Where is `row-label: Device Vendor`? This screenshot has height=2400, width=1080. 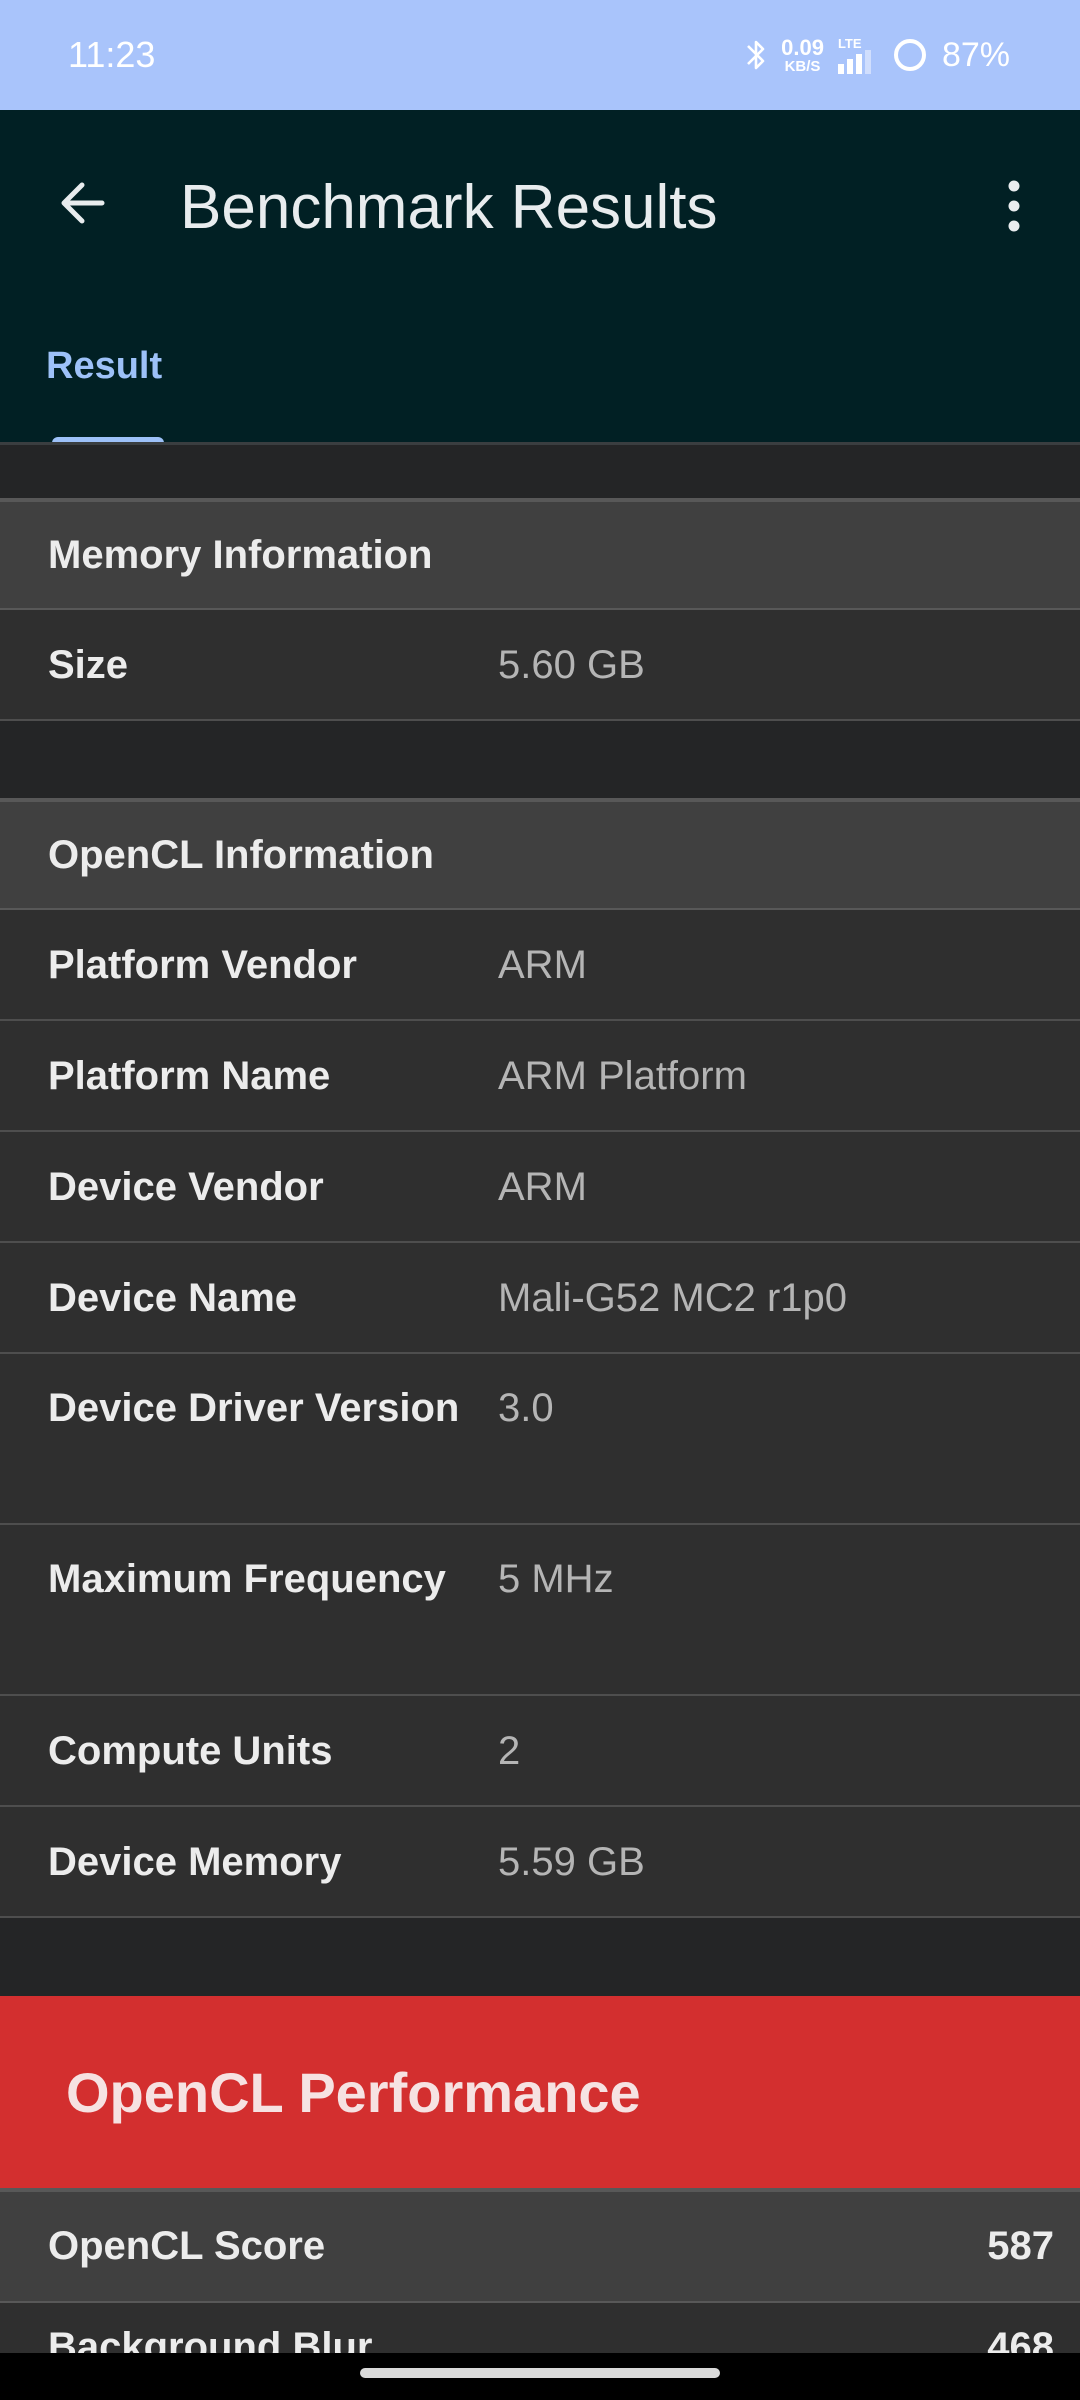 row-label: Device Vendor is located at coordinates (186, 1186).